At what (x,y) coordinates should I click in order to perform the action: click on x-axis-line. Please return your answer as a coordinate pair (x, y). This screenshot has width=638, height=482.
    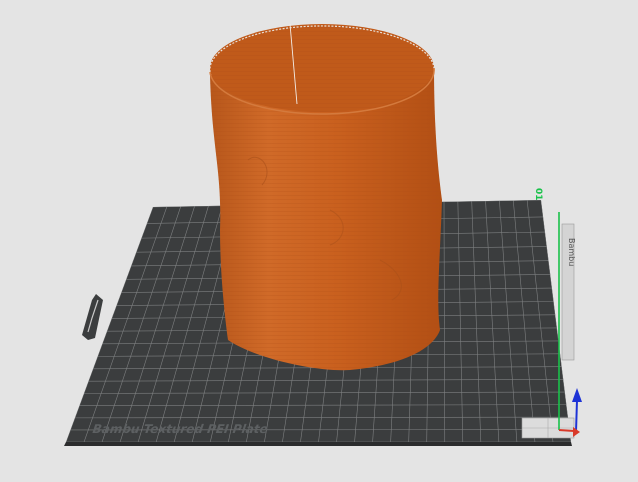
    Looking at the image, I should click on (566, 430).